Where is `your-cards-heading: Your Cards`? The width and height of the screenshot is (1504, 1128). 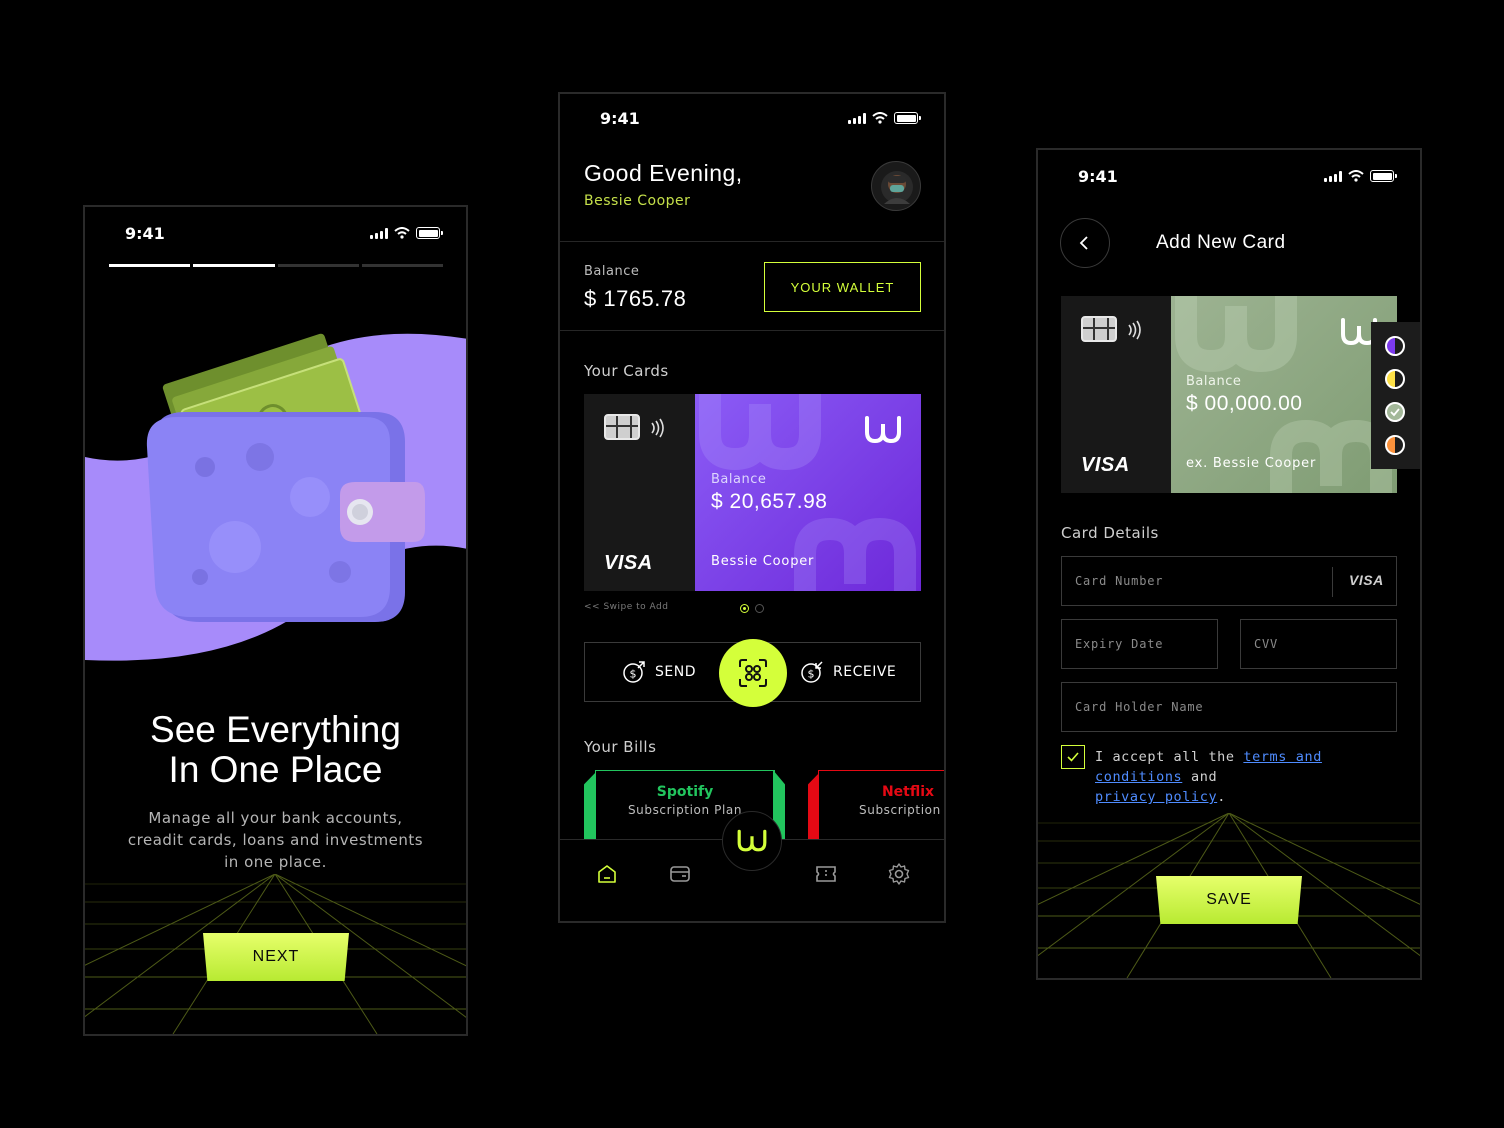
your-cards-heading: Your Cards is located at coordinates (626, 371).